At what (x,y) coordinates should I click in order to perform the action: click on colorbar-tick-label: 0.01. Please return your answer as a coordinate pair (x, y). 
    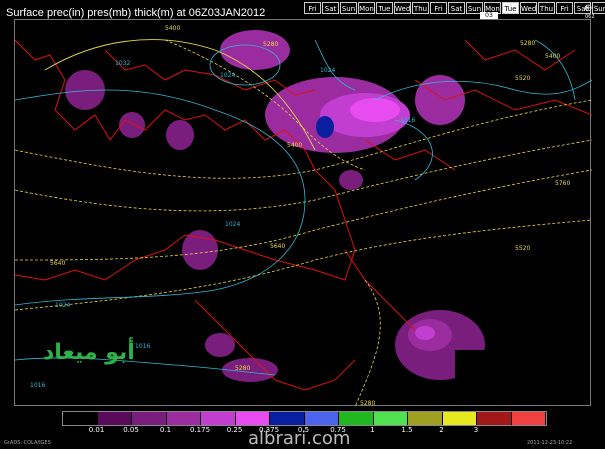
    Looking at the image, I should click on (96, 430).